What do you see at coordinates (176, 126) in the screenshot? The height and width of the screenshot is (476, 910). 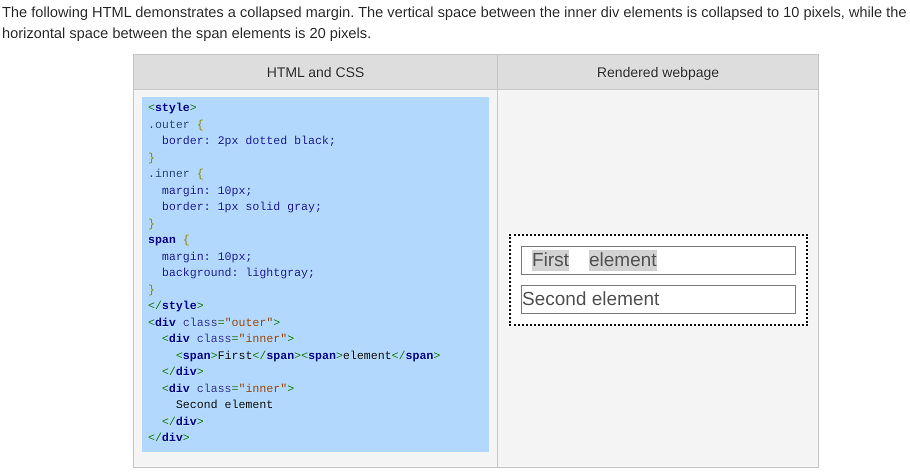 I see `code-line: .outer {` at bounding box center [176, 126].